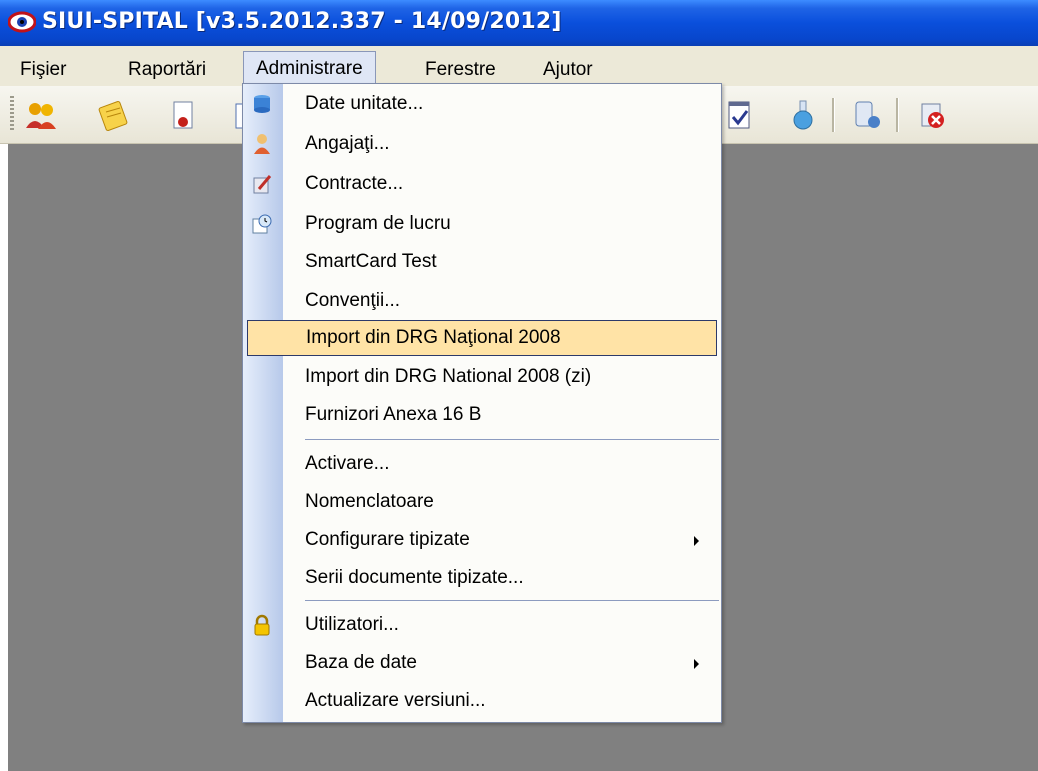  Describe the element at coordinates (482, 540) in the screenshot. I see `menu-item-configurare-tipizate: Configurare tipizate` at that location.